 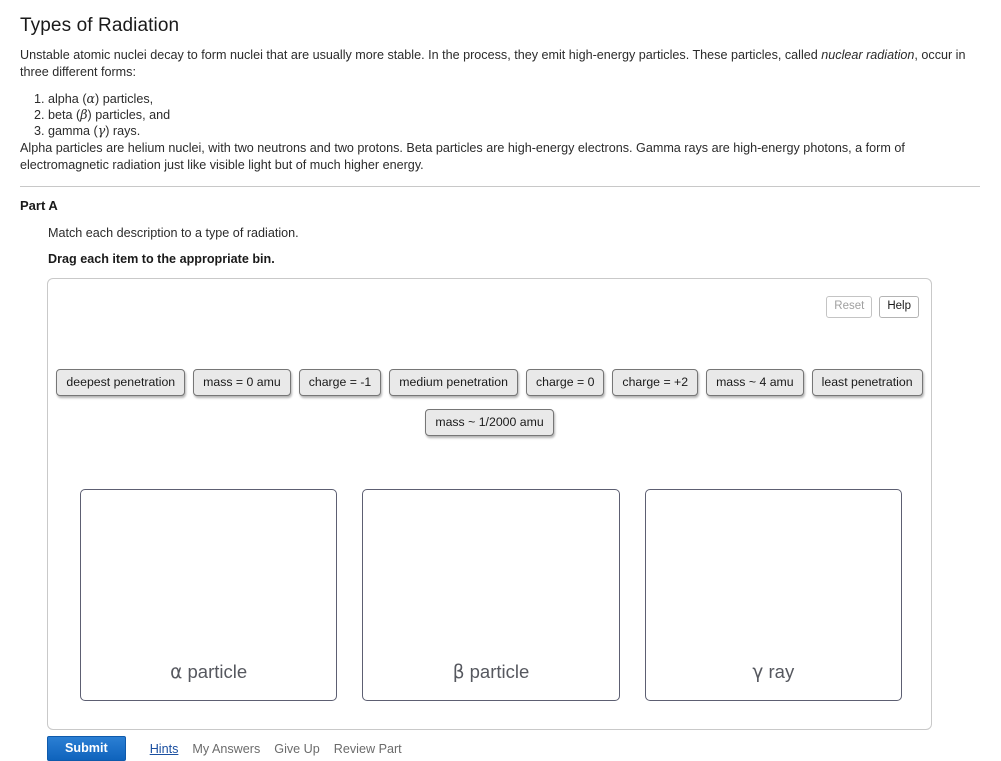 What do you see at coordinates (867, 382) in the screenshot?
I see `draggable-token: least penetration` at bounding box center [867, 382].